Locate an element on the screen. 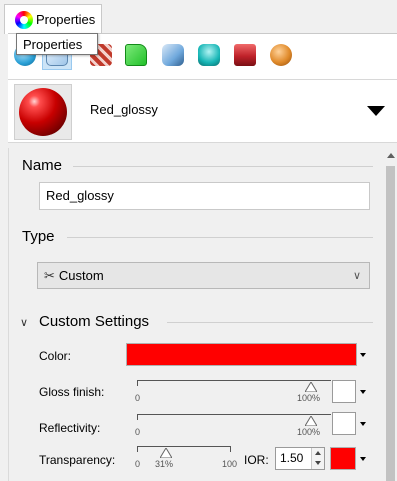 This screenshot has width=397, height=481. color-label: Color: is located at coordinates (55, 356).